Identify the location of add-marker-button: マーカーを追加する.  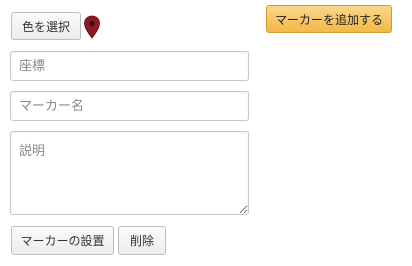
(329, 19).